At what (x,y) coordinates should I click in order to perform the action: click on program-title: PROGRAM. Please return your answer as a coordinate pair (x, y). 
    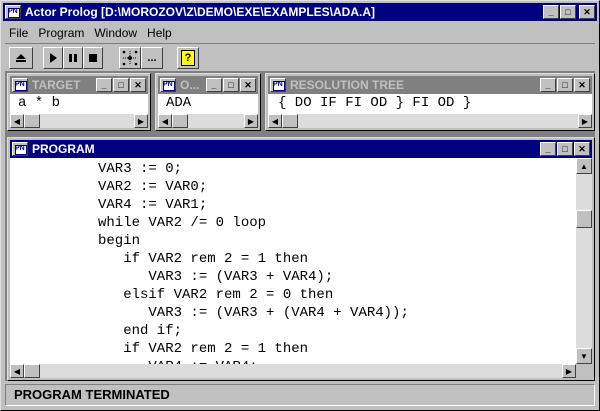
    Looking at the image, I should click on (63, 149).